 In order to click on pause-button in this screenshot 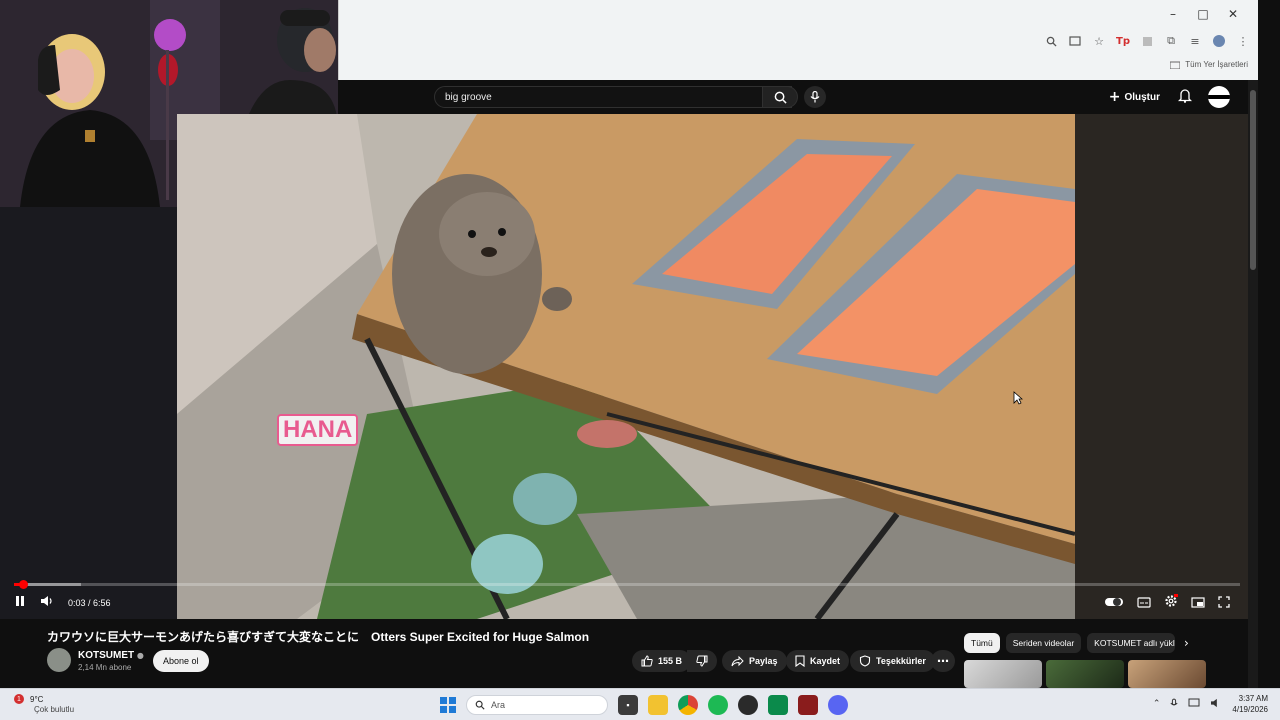, I will do `click(20, 603)`.